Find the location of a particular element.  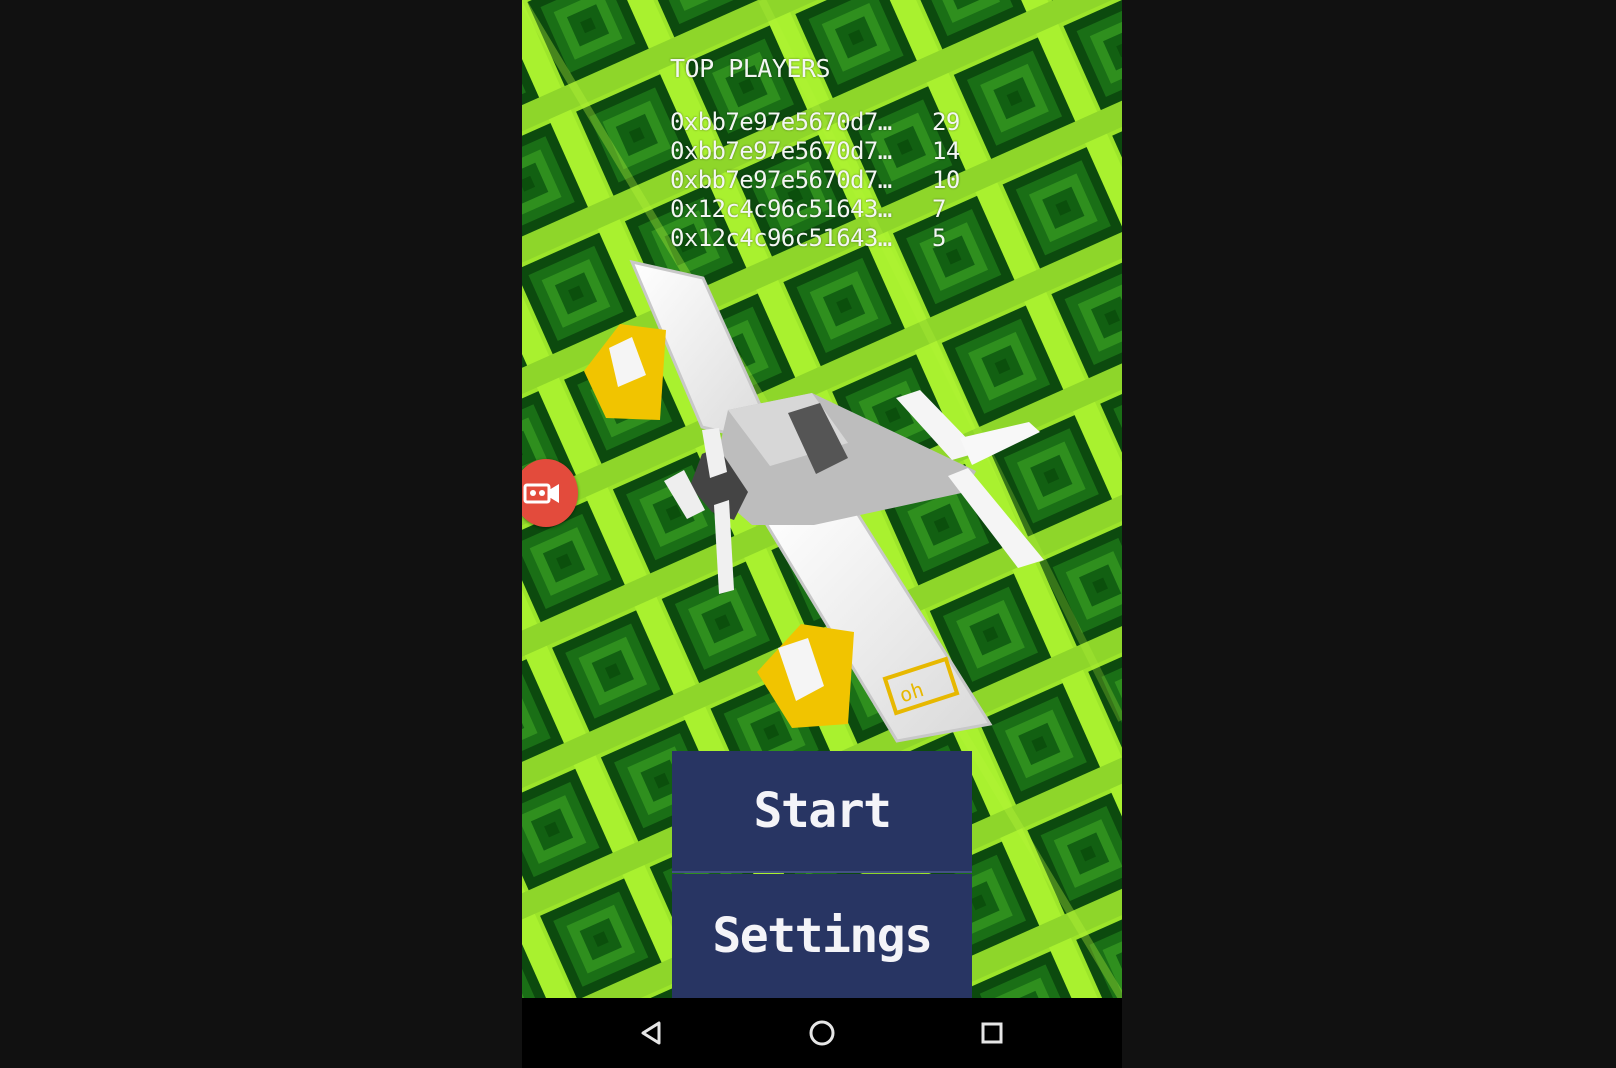

leaderboard-row: 0x12c4c96c51643… 7 is located at coordinates (830, 209).